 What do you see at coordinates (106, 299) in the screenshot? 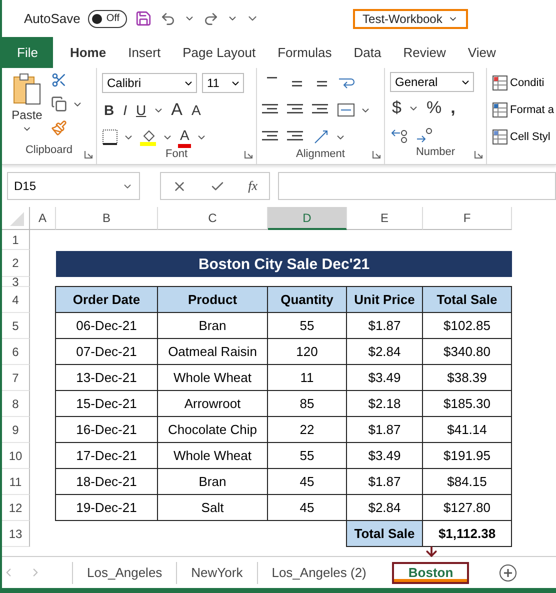
I see `column-heading: Order Date` at bounding box center [106, 299].